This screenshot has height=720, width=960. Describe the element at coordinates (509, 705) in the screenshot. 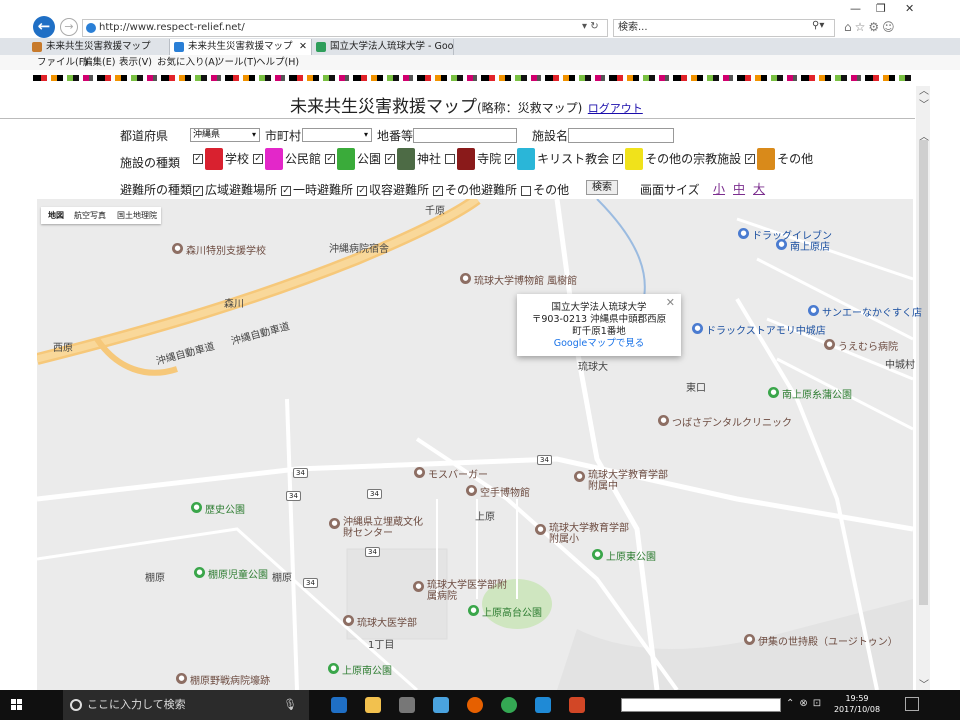

I see `chrome-icon` at that location.